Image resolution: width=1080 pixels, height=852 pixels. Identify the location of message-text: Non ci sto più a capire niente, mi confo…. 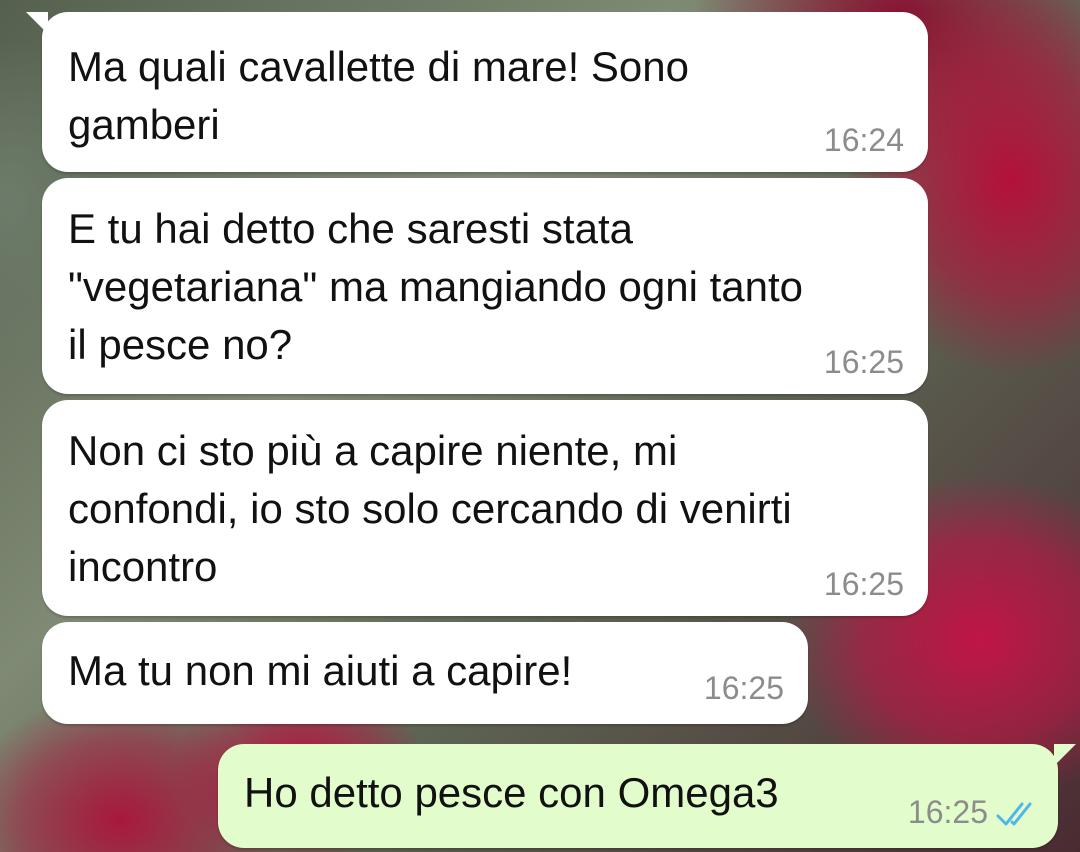
(430, 508).